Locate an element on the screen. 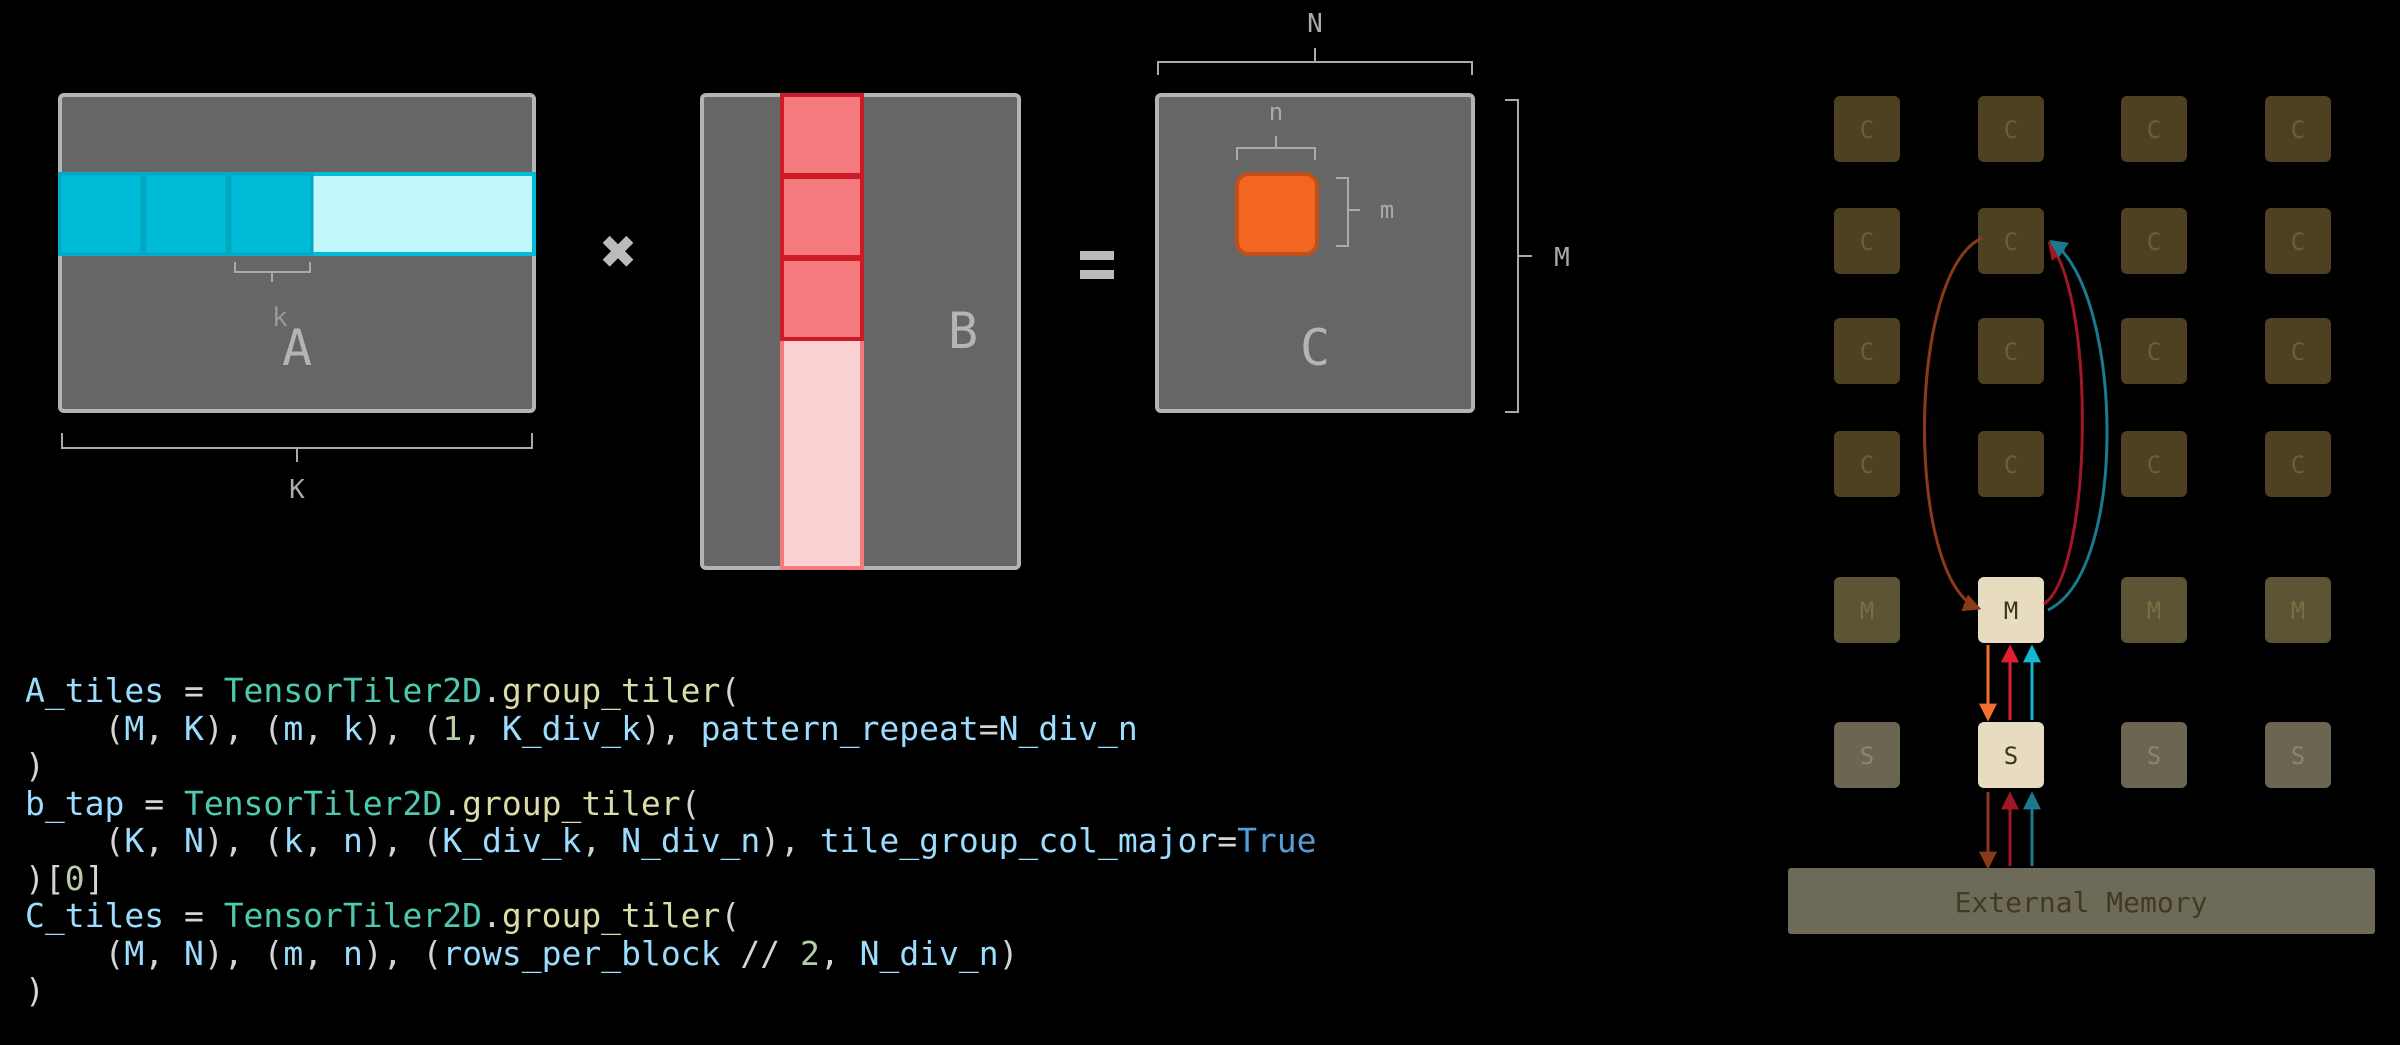  code-token: 1 is located at coordinates (452, 728).